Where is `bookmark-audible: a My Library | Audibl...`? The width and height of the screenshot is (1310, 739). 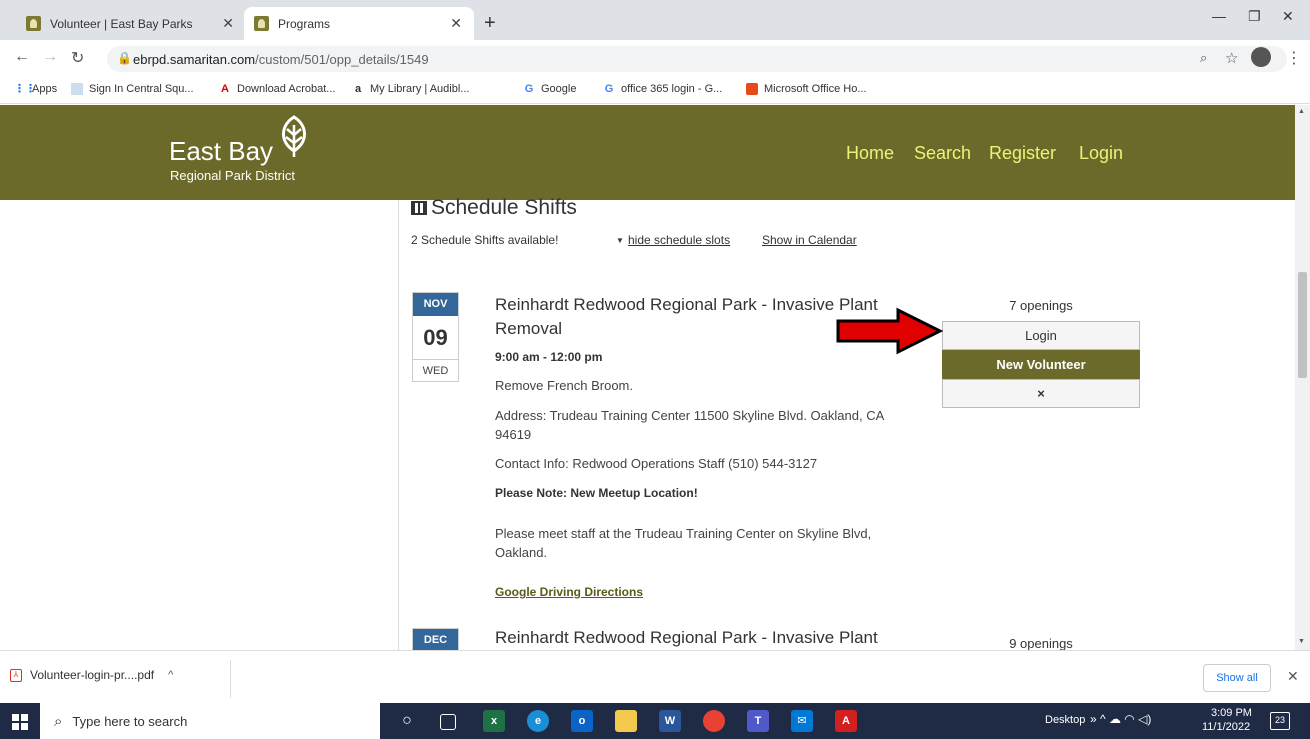
bookmark-audible: a My Library | Audibl... is located at coordinates (411, 89).